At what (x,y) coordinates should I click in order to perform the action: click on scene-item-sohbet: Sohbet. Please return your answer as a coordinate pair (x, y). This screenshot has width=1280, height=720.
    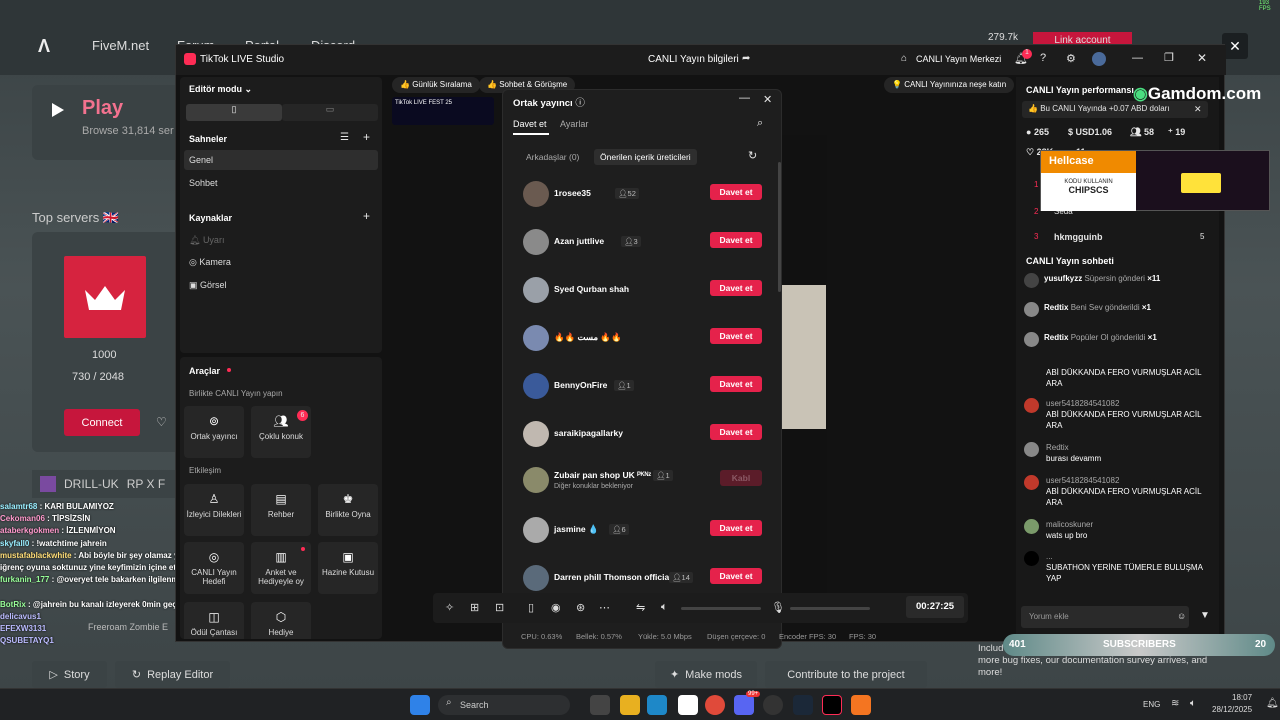
    Looking at the image, I should click on (203, 183).